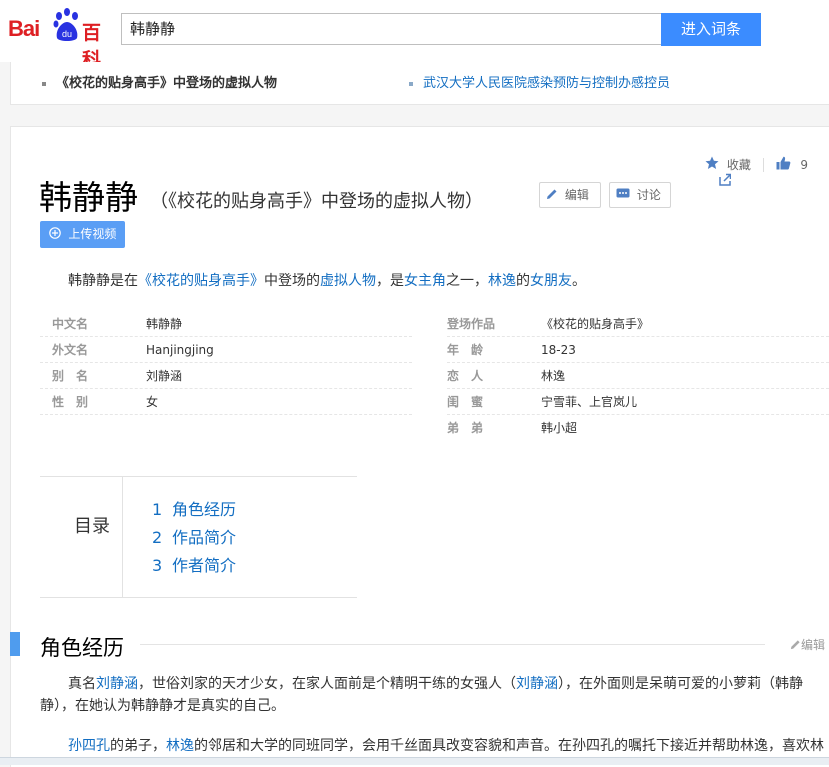 This screenshot has width=829, height=767. Describe the element at coordinates (89, 746) in the screenshot. I see `para-link: 孙四孔` at that location.